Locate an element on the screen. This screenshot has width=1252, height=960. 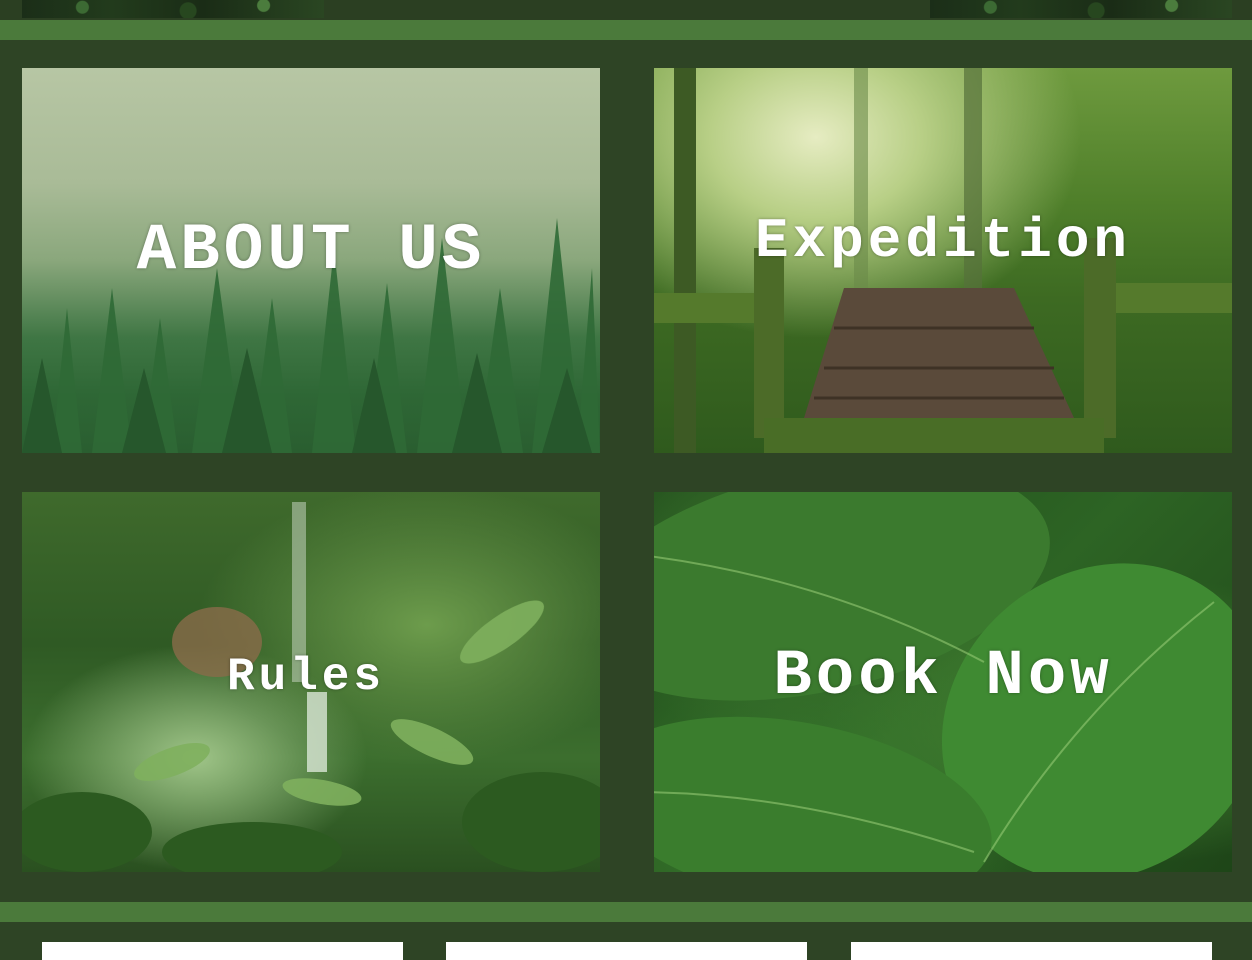
footer-divider-band is located at coordinates (626, 912).